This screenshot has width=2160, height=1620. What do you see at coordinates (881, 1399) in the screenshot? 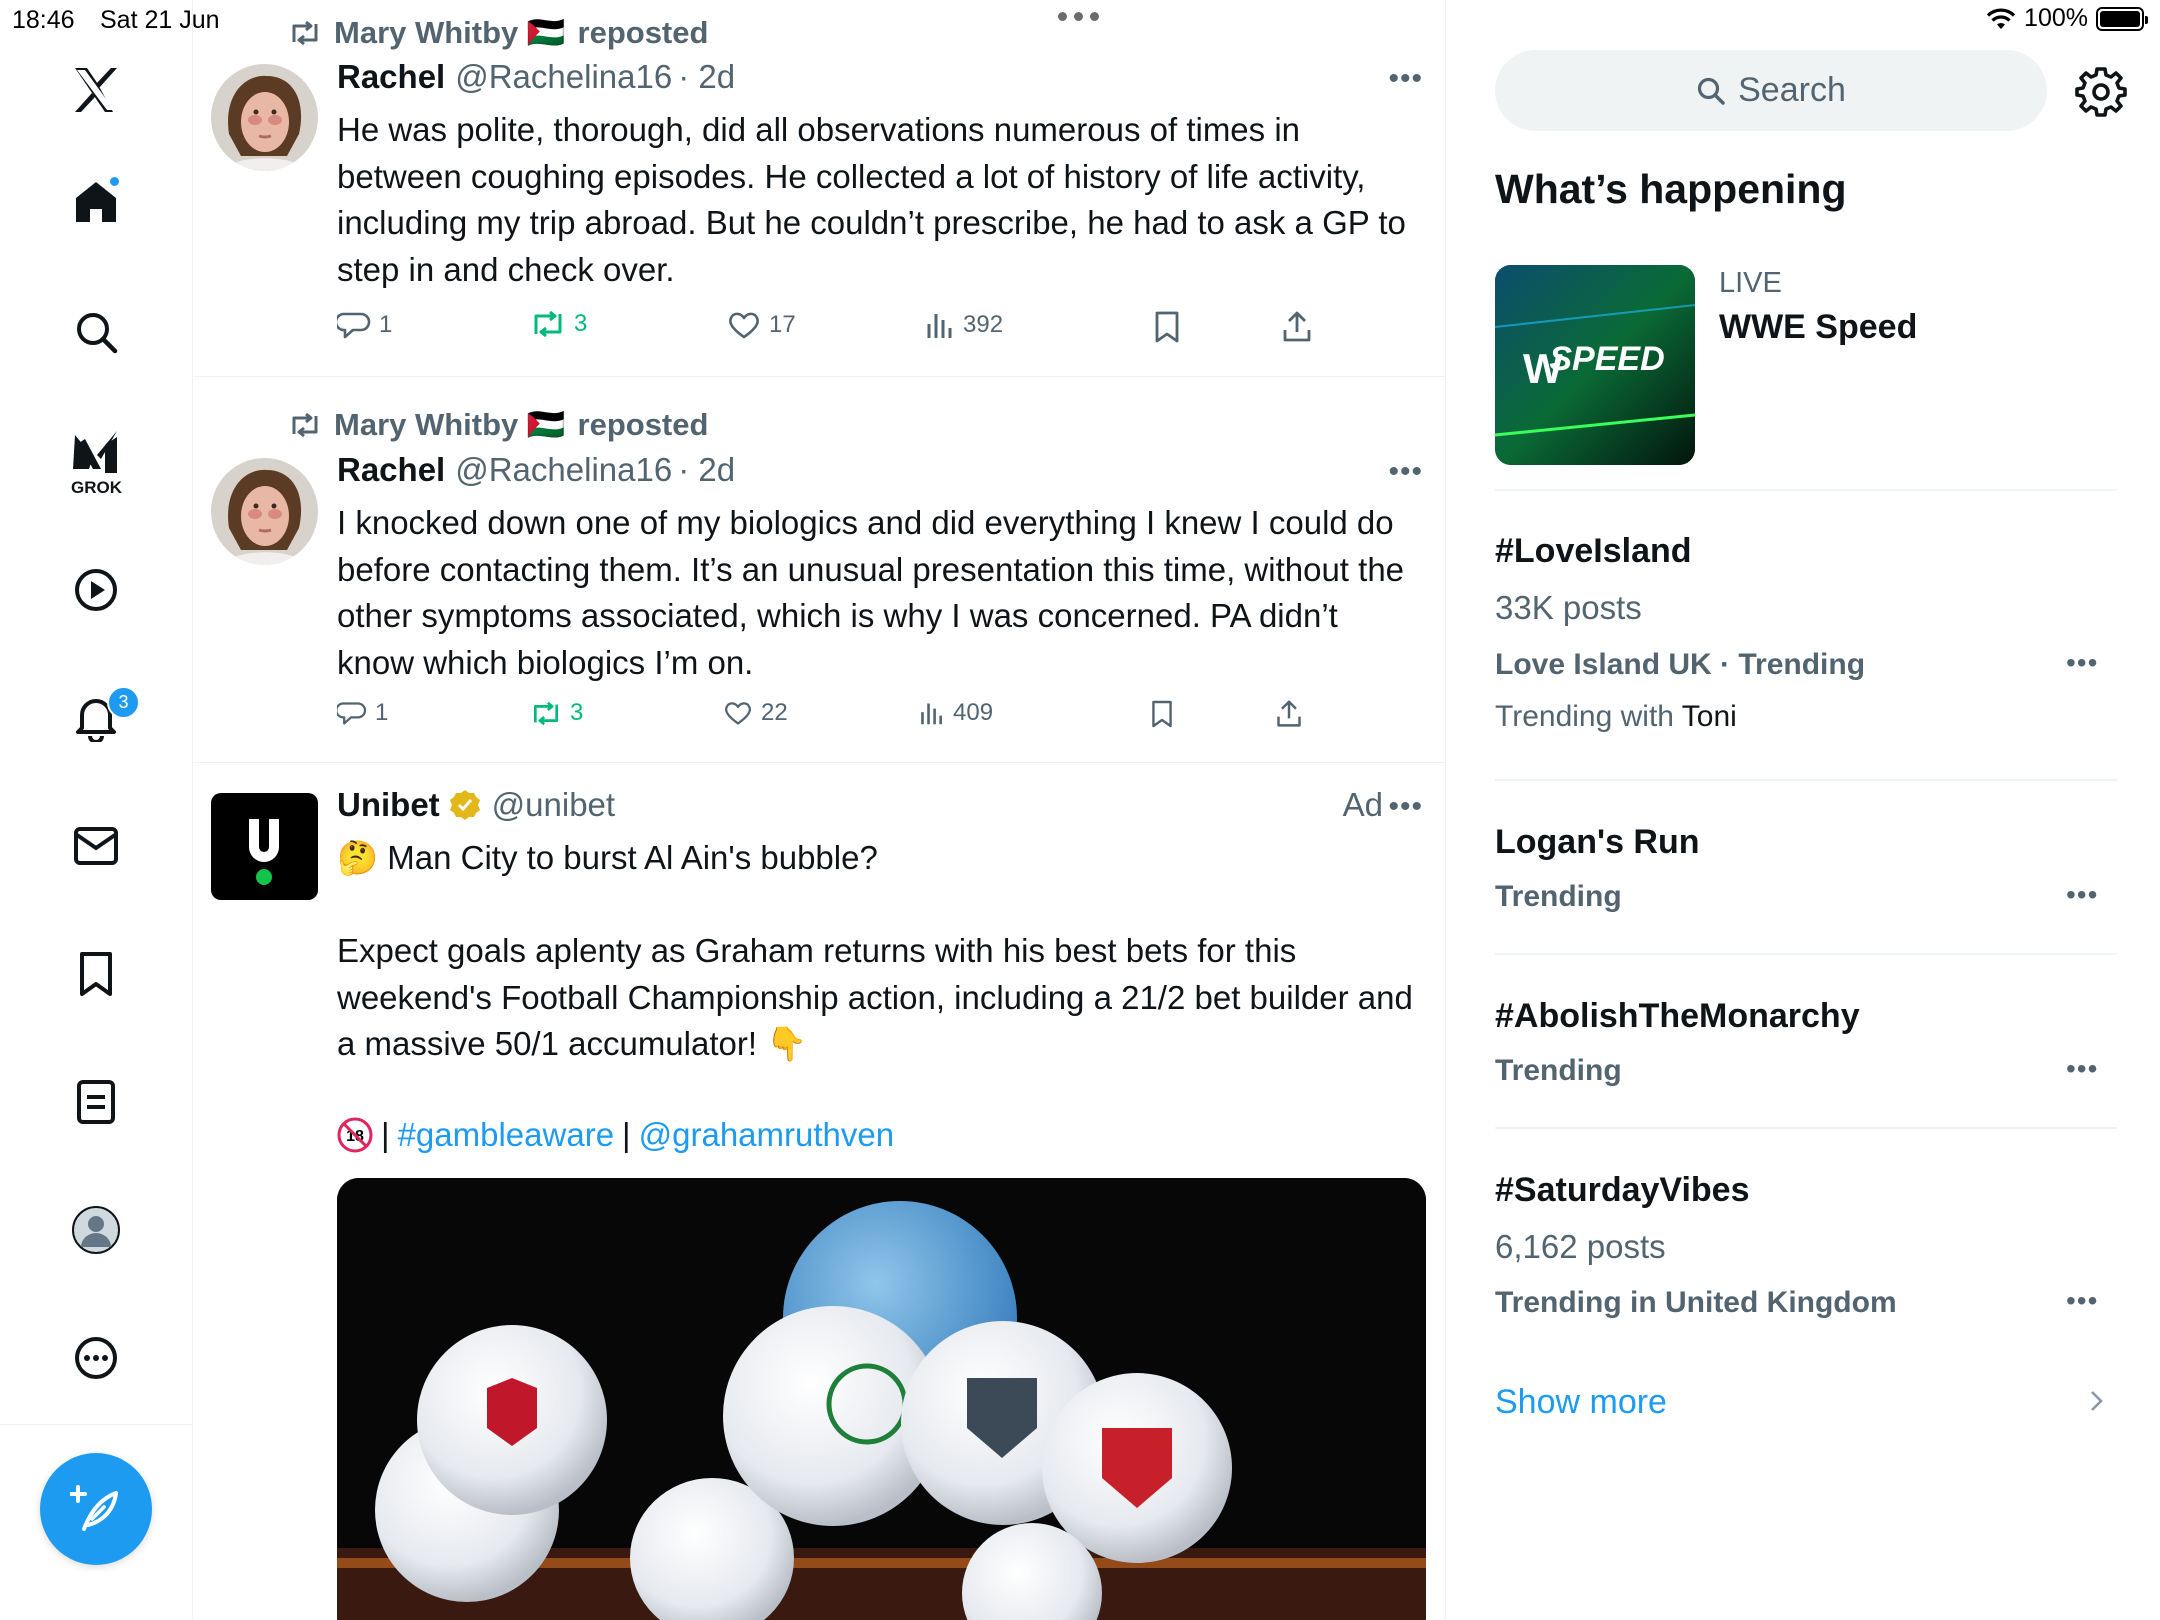
I see `ad-image-balloons` at bounding box center [881, 1399].